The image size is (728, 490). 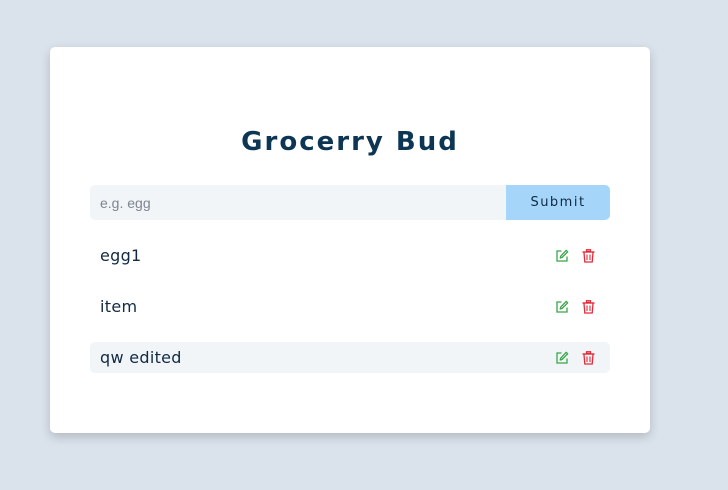 I want to click on list-item: item, so click(x=350, y=306).